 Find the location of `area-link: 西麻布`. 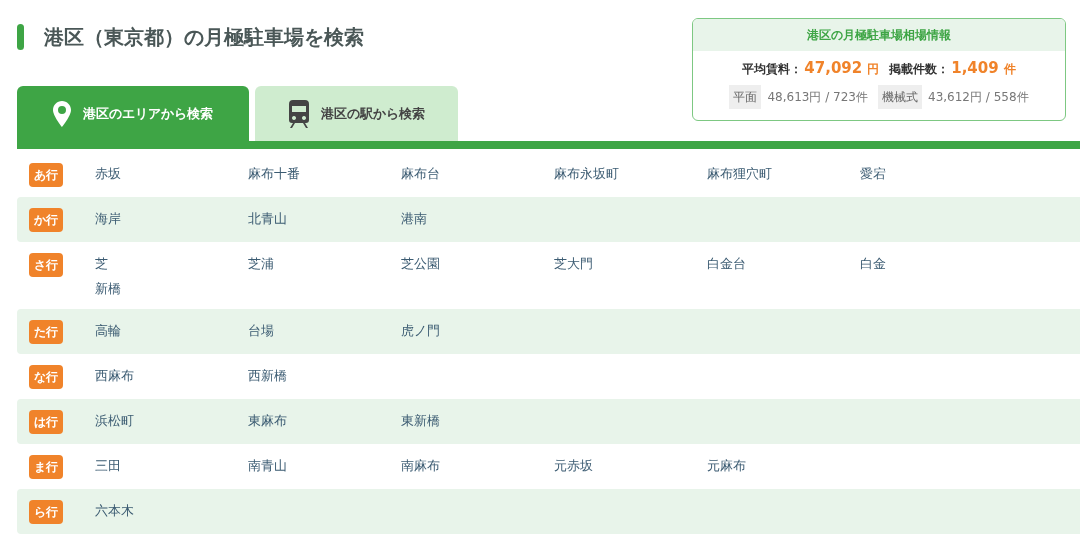

area-link: 西麻布 is located at coordinates (171, 376).